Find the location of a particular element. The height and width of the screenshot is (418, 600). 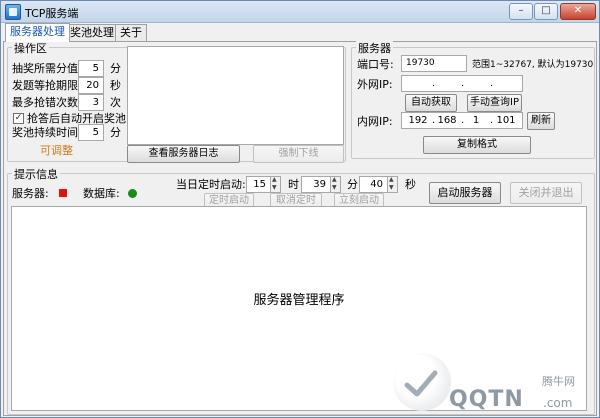

database-status-indicator is located at coordinates (132, 193).